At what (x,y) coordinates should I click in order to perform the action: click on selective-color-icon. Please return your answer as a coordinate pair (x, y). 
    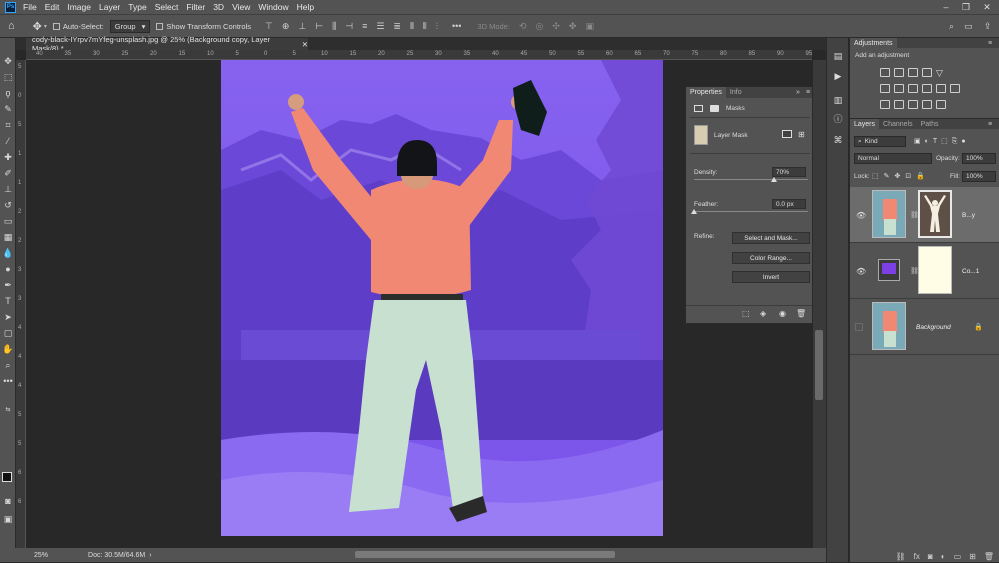
    Looking at the image, I should click on (927, 104).